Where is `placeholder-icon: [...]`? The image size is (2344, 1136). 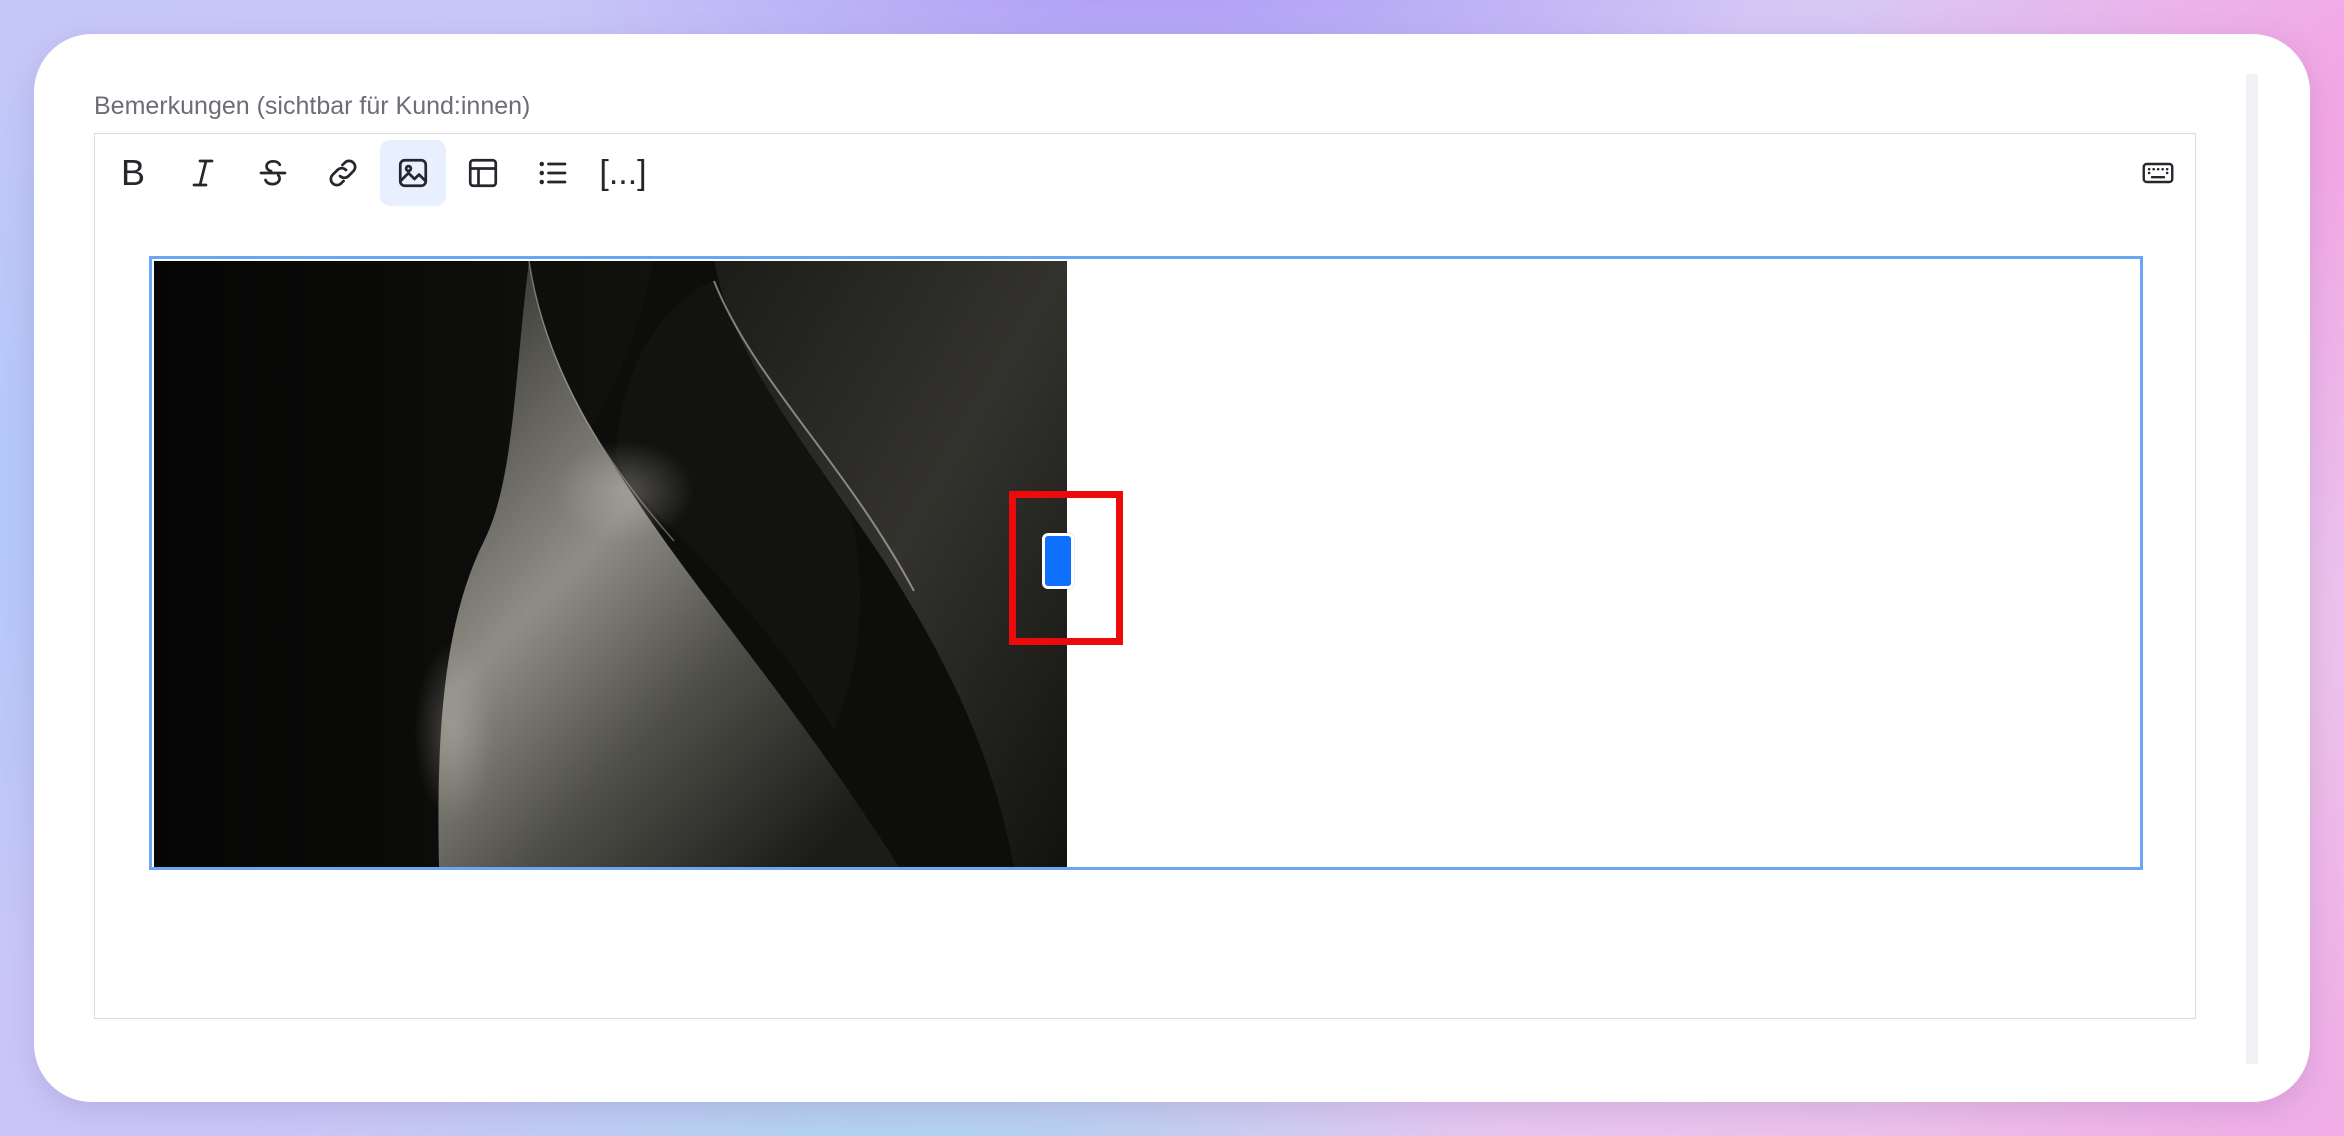
placeholder-icon: [...] is located at coordinates (623, 173).